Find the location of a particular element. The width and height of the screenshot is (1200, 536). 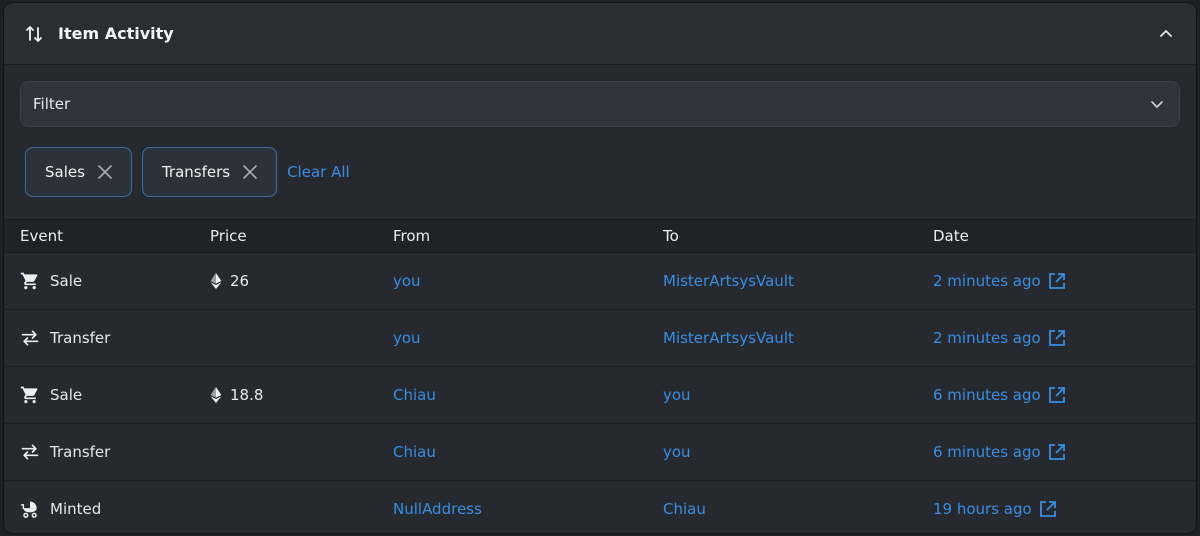

filter-dropdown: Filter is located at coordinates (600, 104).